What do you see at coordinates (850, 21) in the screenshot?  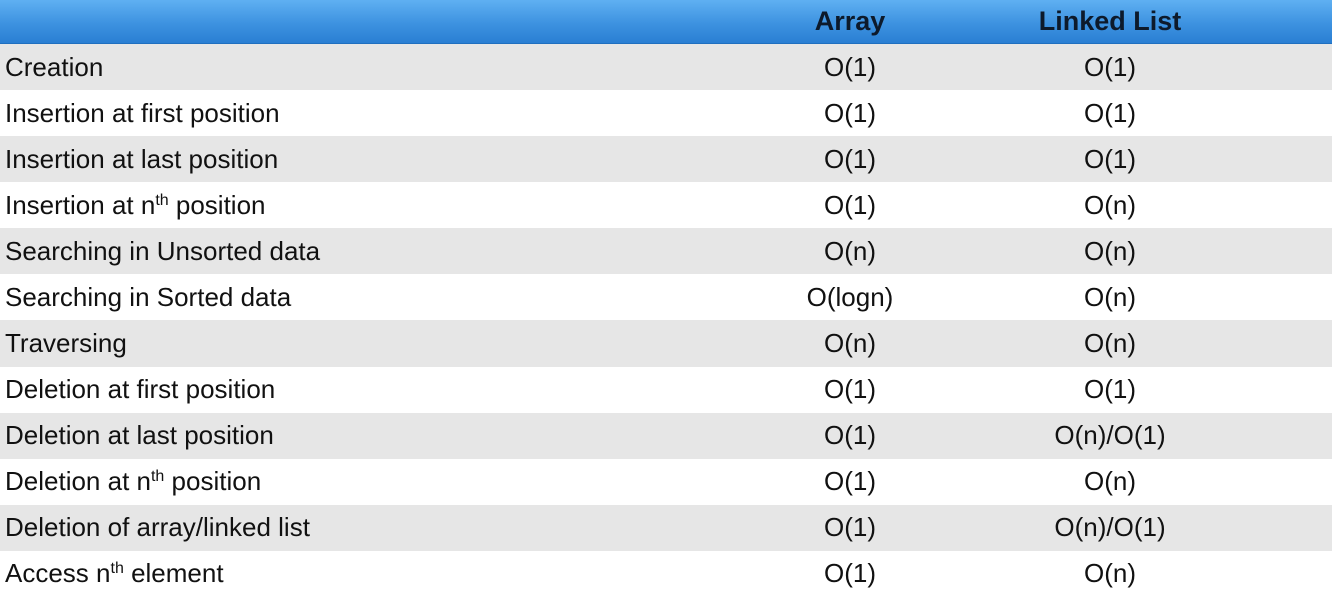 I see `header-array: Array` at bounding box center [850, 21].